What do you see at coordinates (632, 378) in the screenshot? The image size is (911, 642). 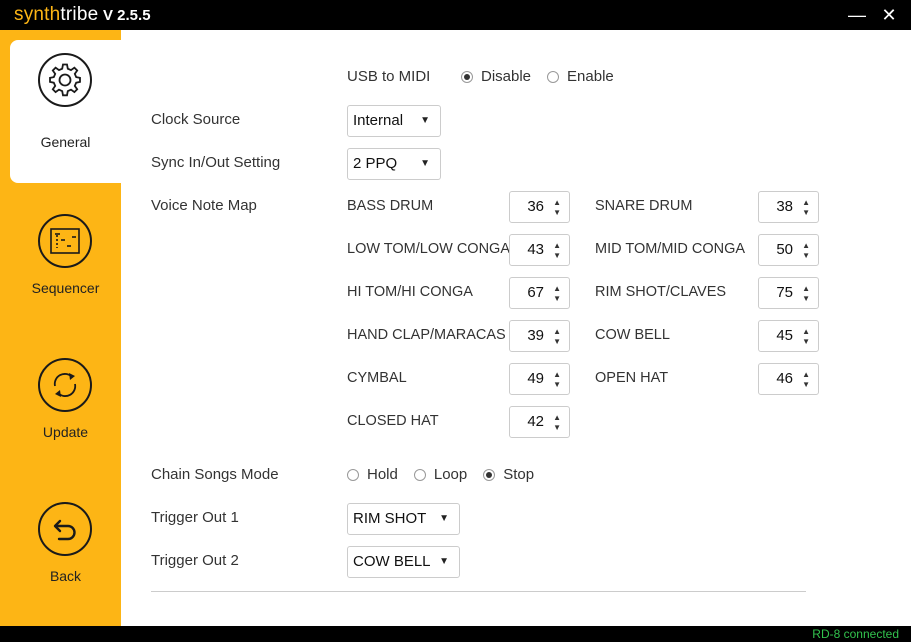 I see `voice-name: OPEN HAT` at bounding box center [632, 378].